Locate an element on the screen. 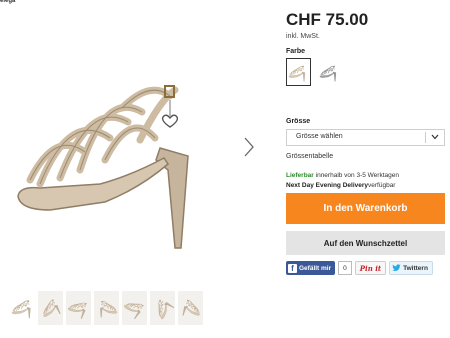 The width and height of the screenshot is (450, 338). color-label: Farbe is located at coordinates (296, 51).